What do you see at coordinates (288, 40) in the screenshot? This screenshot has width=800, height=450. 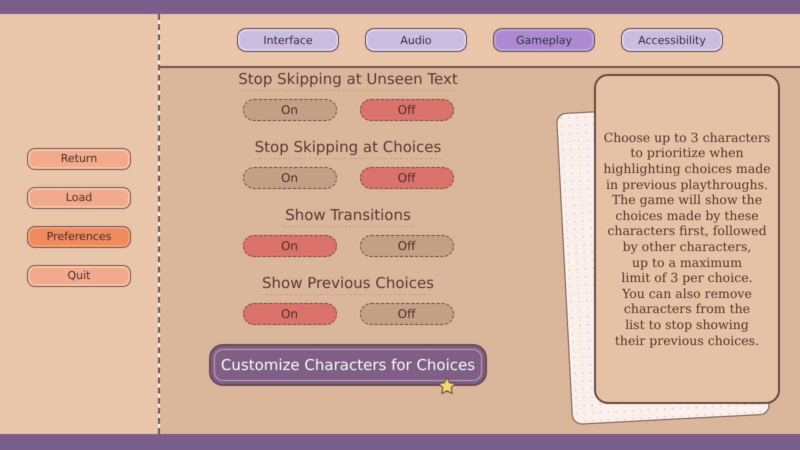 I see `tab: Interface` at bounding box center [288, 40].